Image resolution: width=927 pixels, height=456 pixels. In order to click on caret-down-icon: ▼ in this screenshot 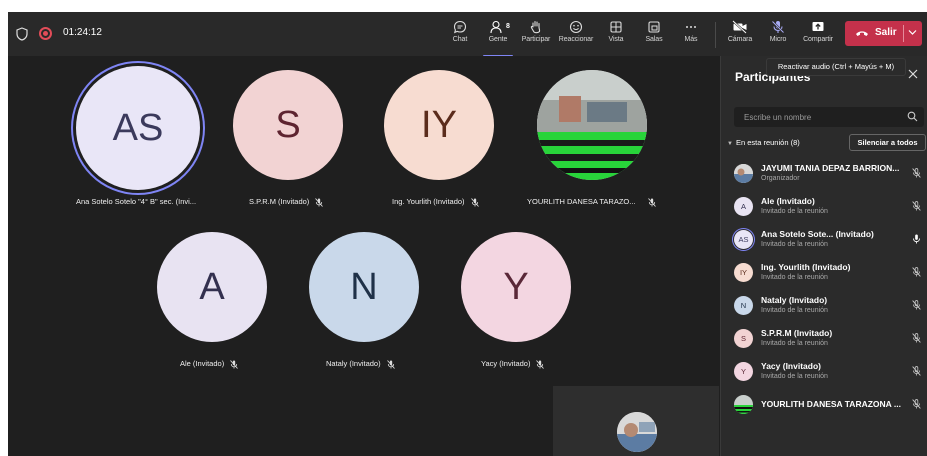, I will do `click(730, 144)`.